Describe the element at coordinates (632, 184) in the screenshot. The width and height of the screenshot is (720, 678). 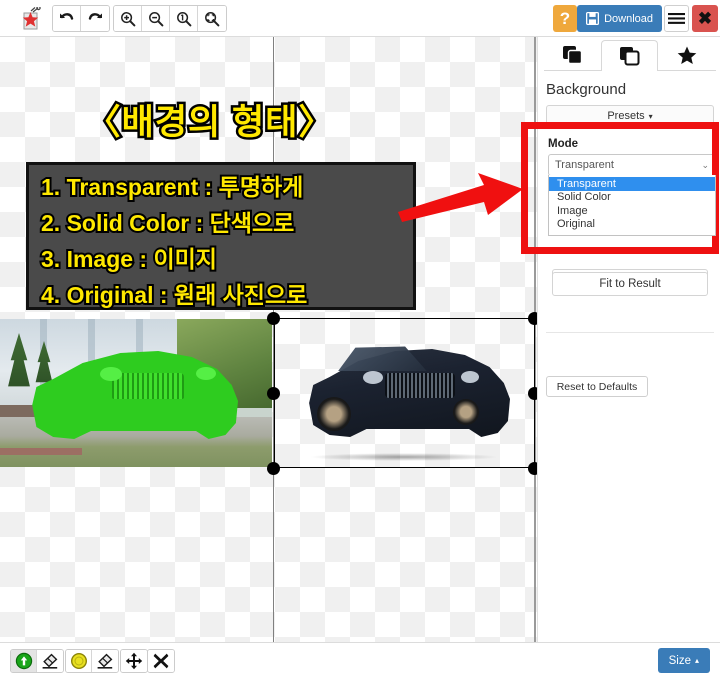
I see `mode-option-transparent: Transparent` at that location.